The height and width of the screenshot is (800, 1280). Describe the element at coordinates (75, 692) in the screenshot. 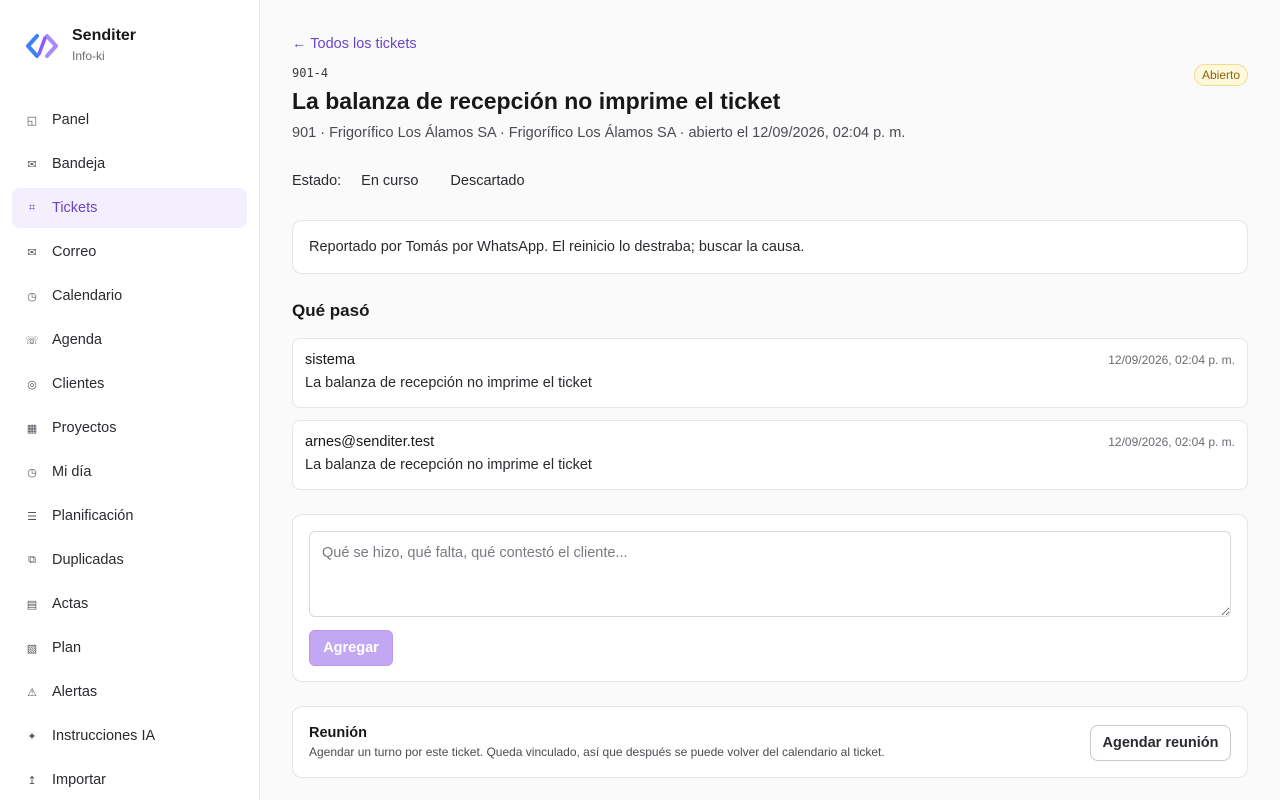

I see `sidebar-item-label: Alertas` at that location.